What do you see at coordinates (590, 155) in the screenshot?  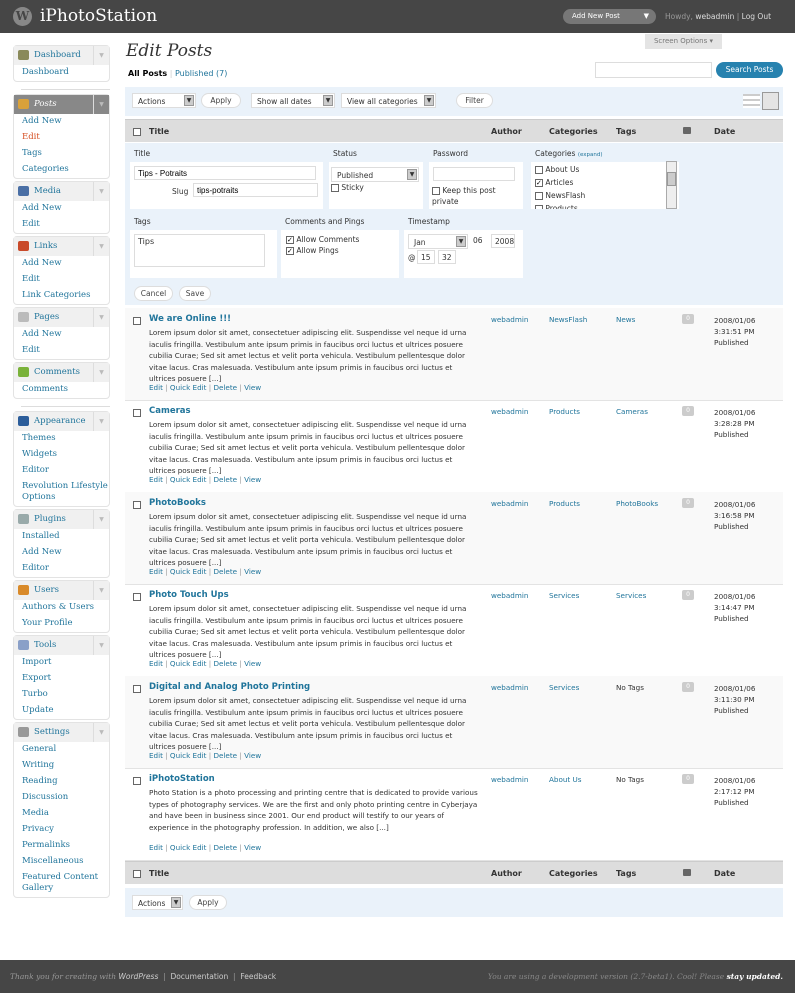 I see `expand-link: (expand)` at bounding box center [590, 155].